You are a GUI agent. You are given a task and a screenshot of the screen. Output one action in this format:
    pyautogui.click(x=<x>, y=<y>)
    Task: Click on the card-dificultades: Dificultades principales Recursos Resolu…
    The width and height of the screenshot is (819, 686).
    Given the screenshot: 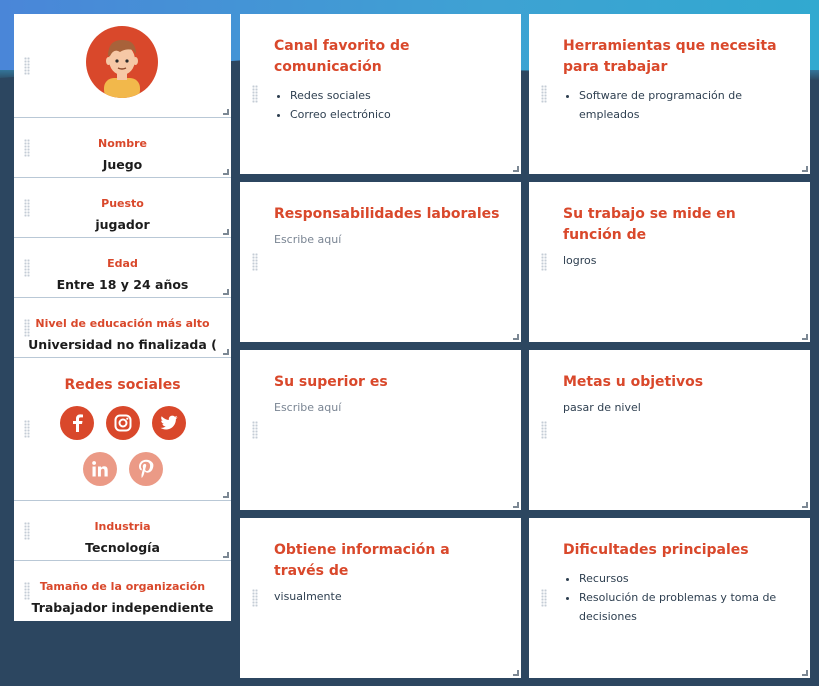 What is the action you would take?
    pyautogui.click(x=669, y=598)
    